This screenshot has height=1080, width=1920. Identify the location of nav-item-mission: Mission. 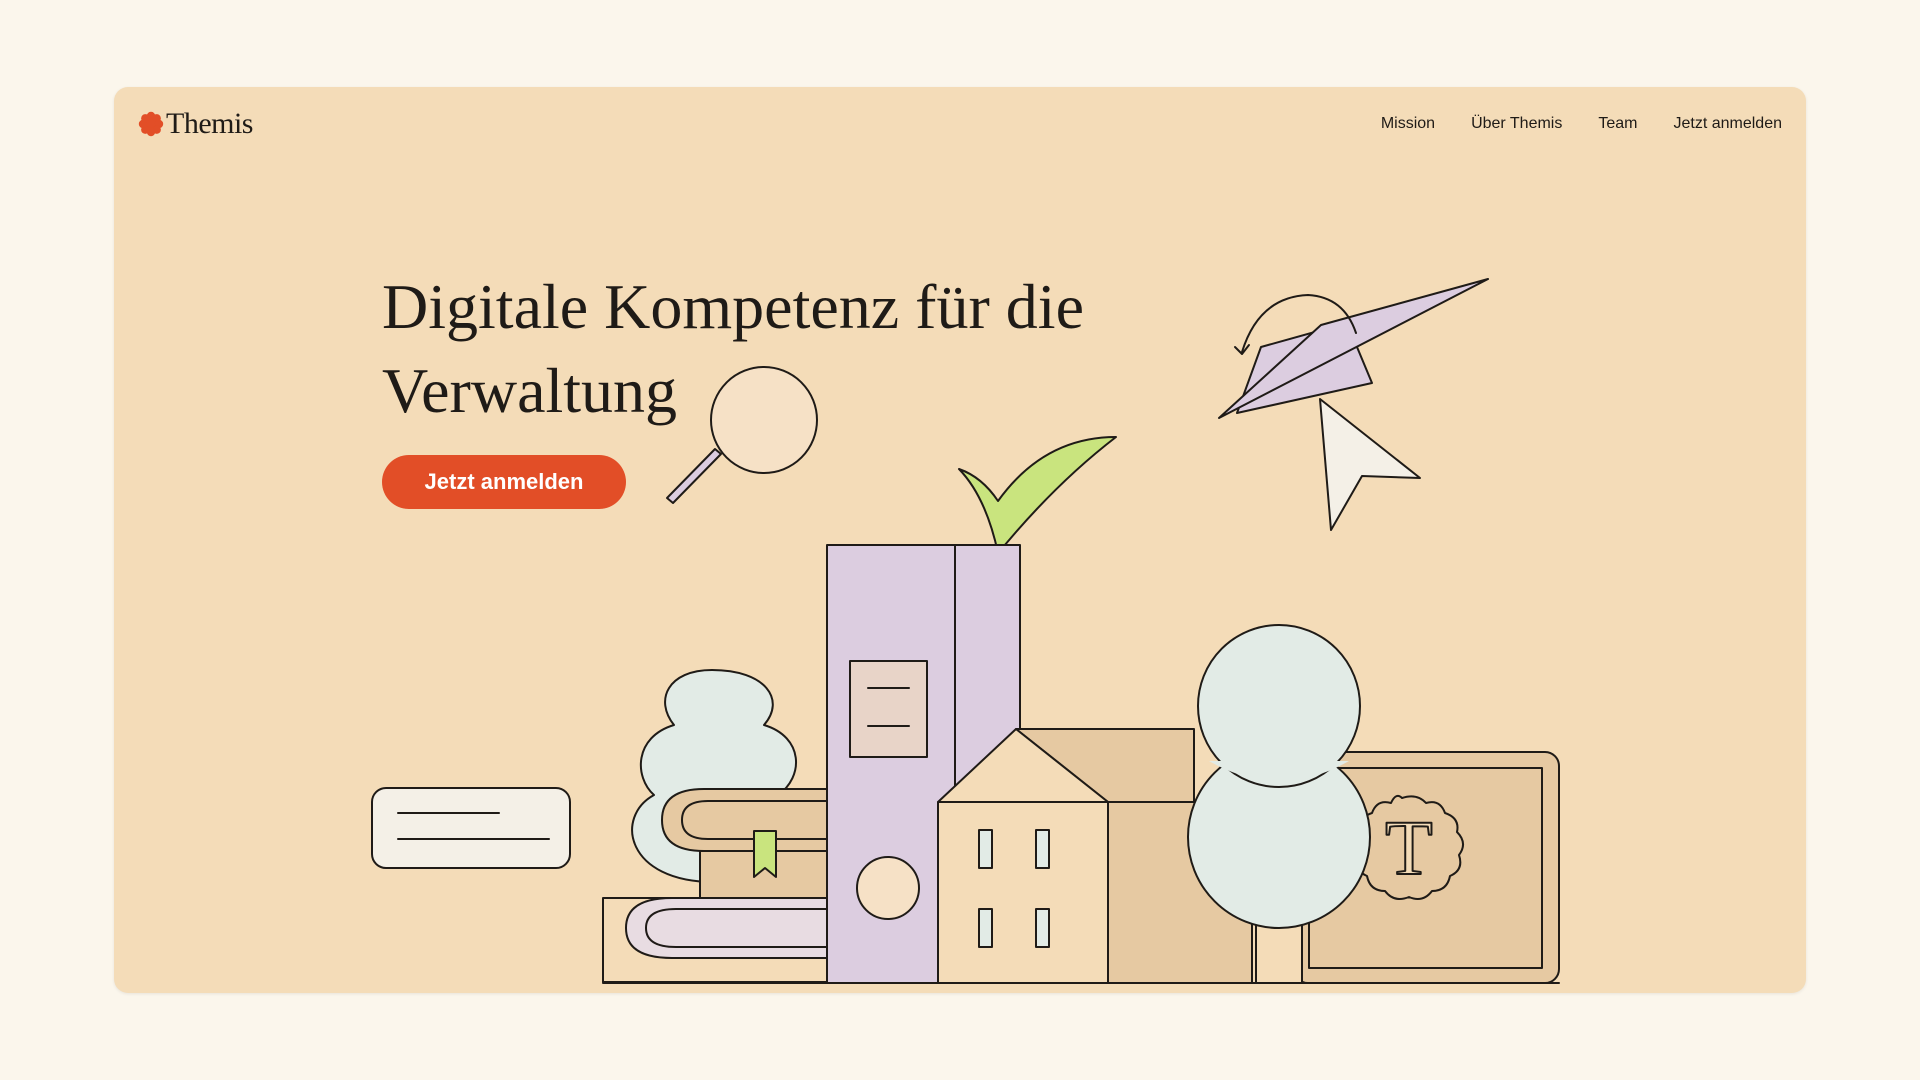
(1408, 124).